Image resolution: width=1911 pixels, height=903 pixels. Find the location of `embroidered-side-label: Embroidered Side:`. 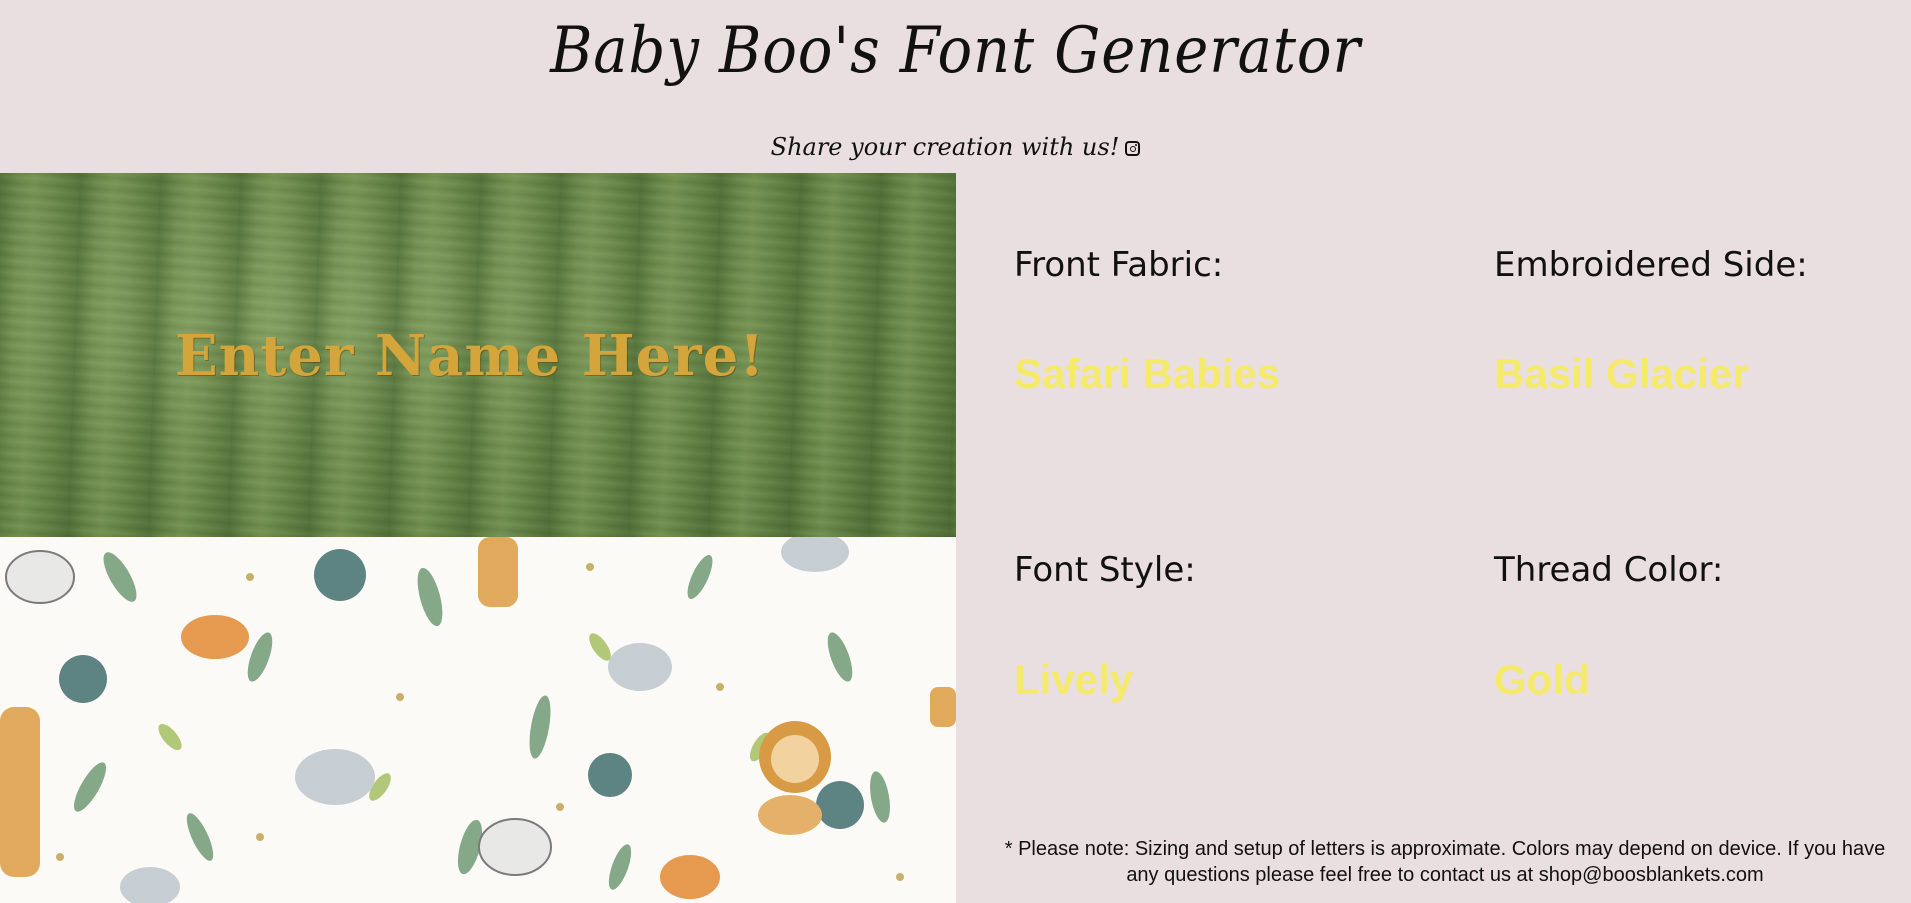

embroidered-side-label: Embroidered Side: is located at coordinates (1651, 265).